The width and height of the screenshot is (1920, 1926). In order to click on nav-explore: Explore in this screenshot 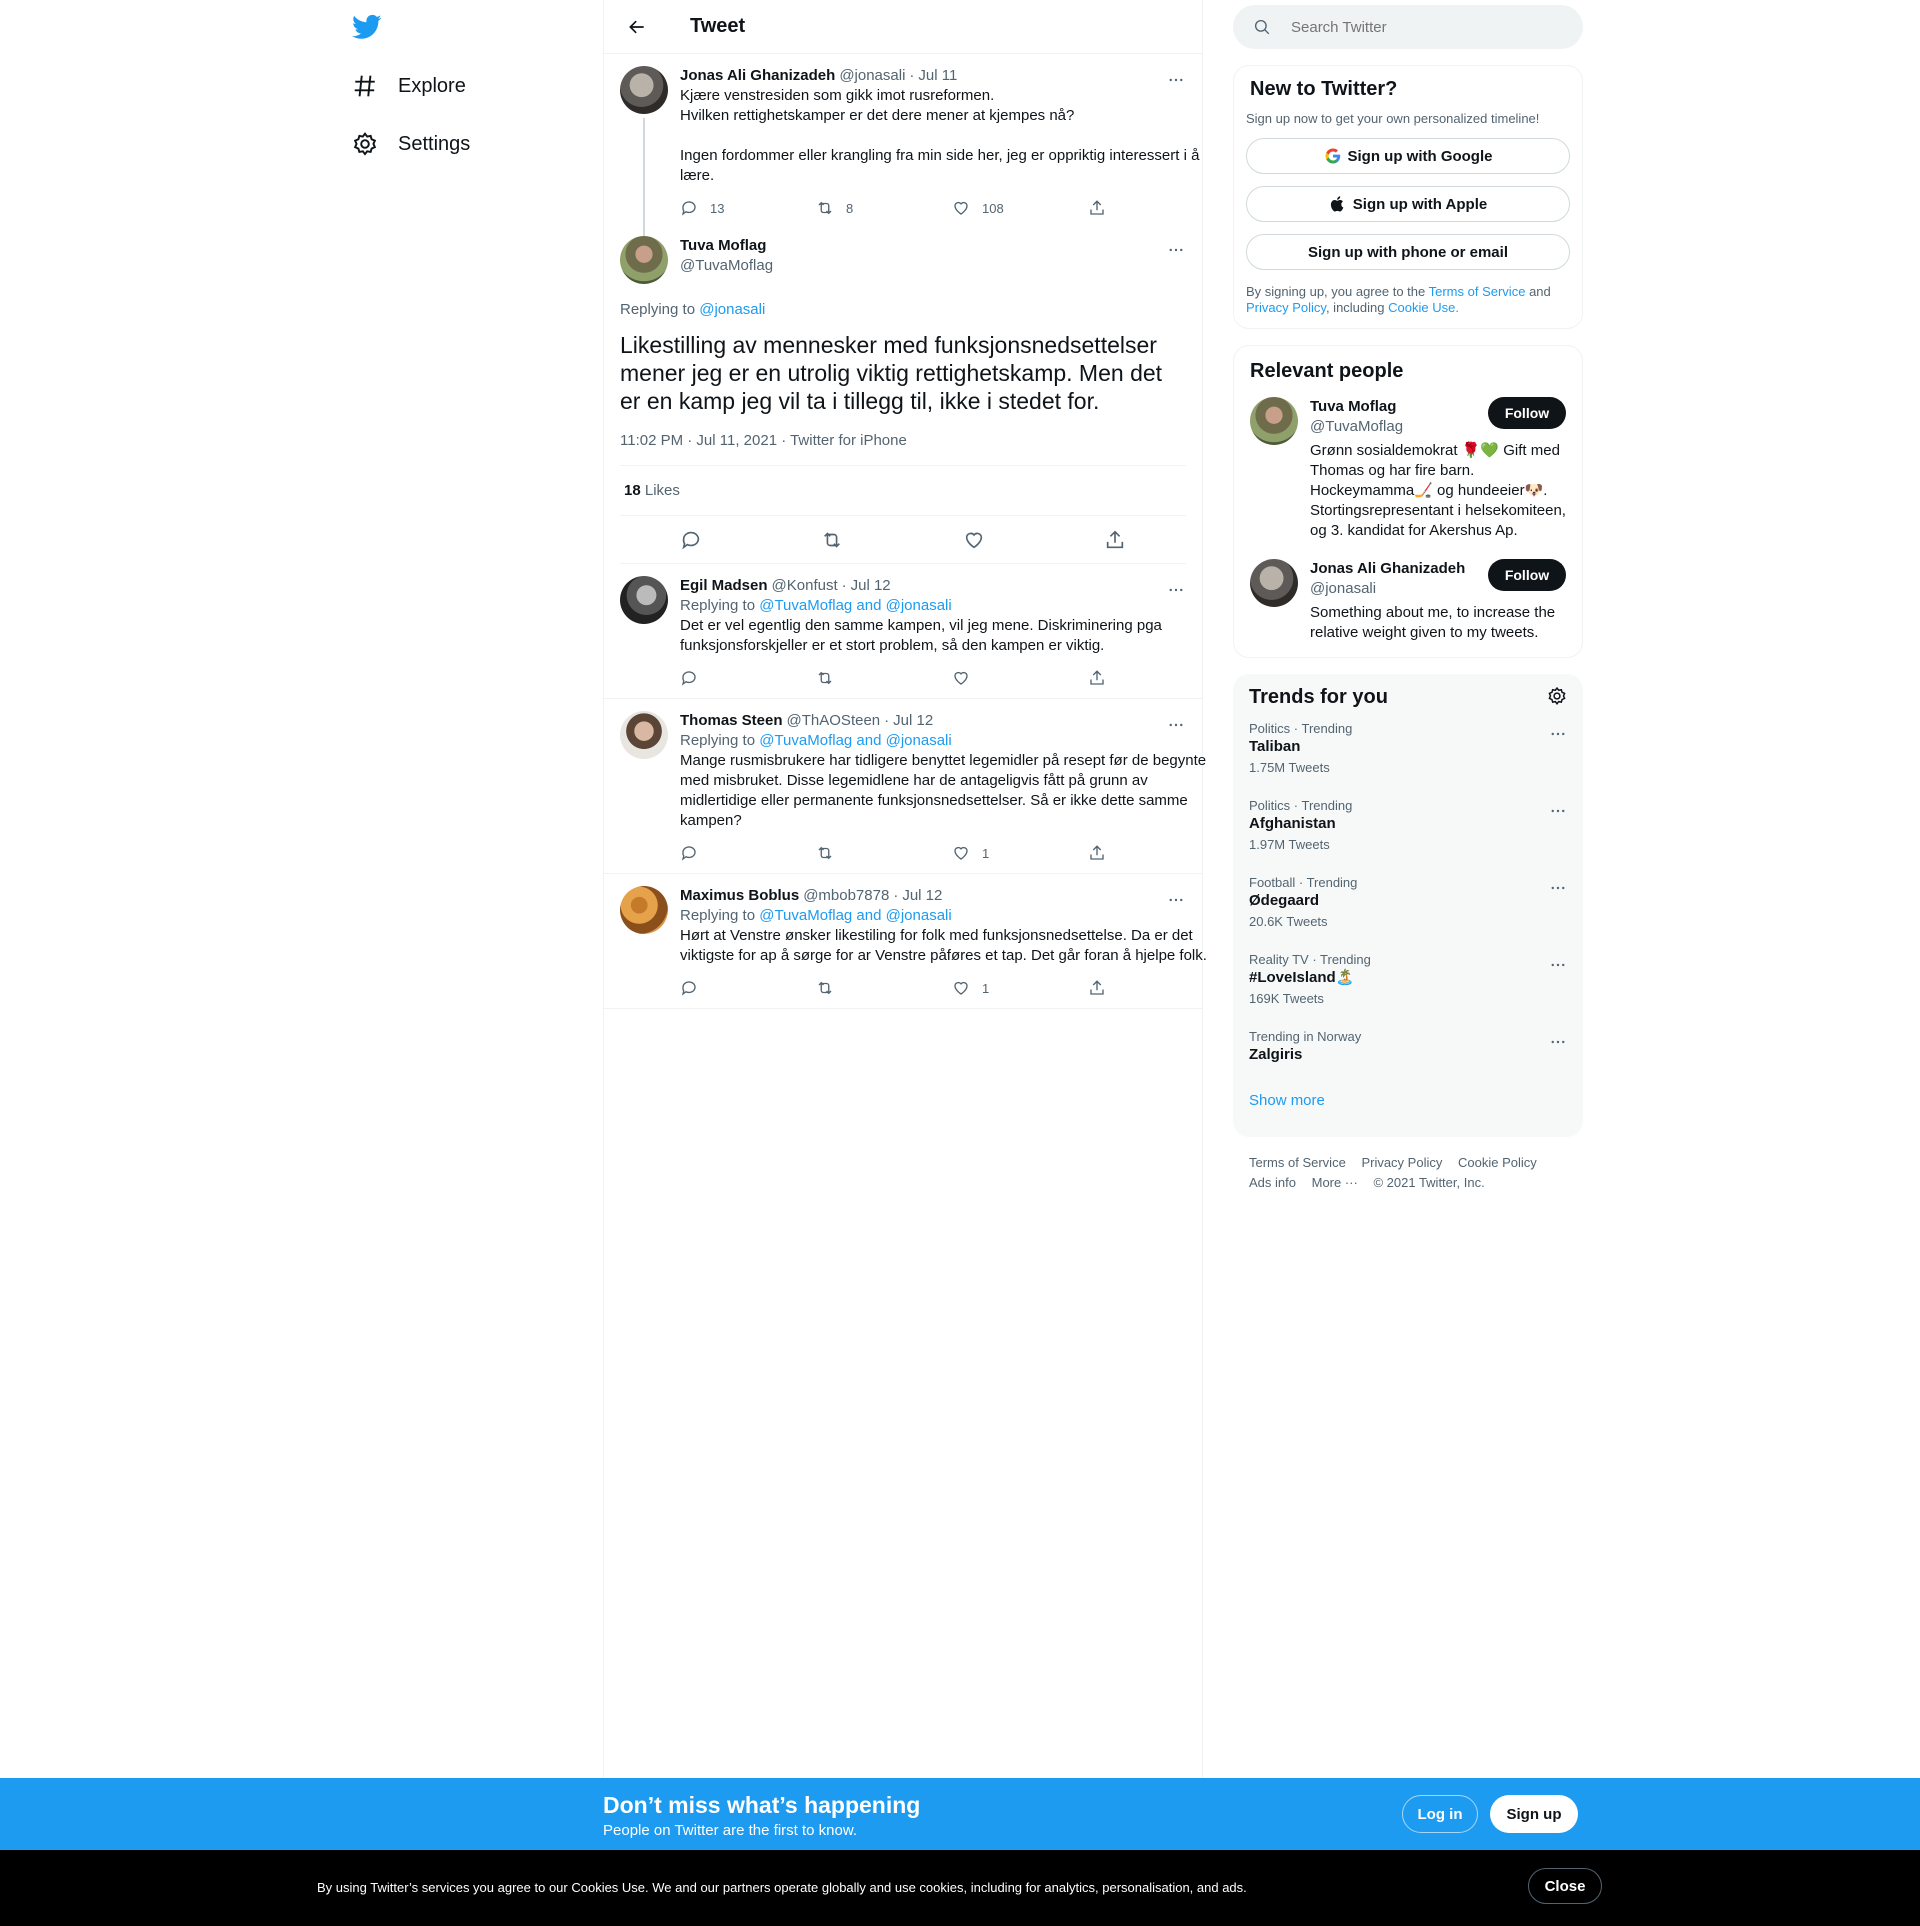, I will do `click(409, 86)`.